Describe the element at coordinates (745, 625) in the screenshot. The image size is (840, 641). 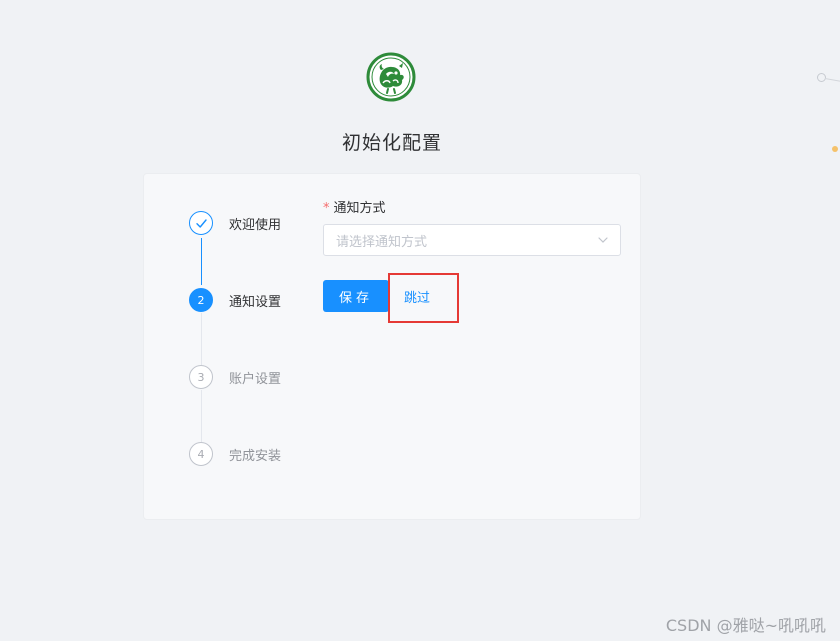
I see `watermark: CSDN @雅哒~吼吼吼` at that location.